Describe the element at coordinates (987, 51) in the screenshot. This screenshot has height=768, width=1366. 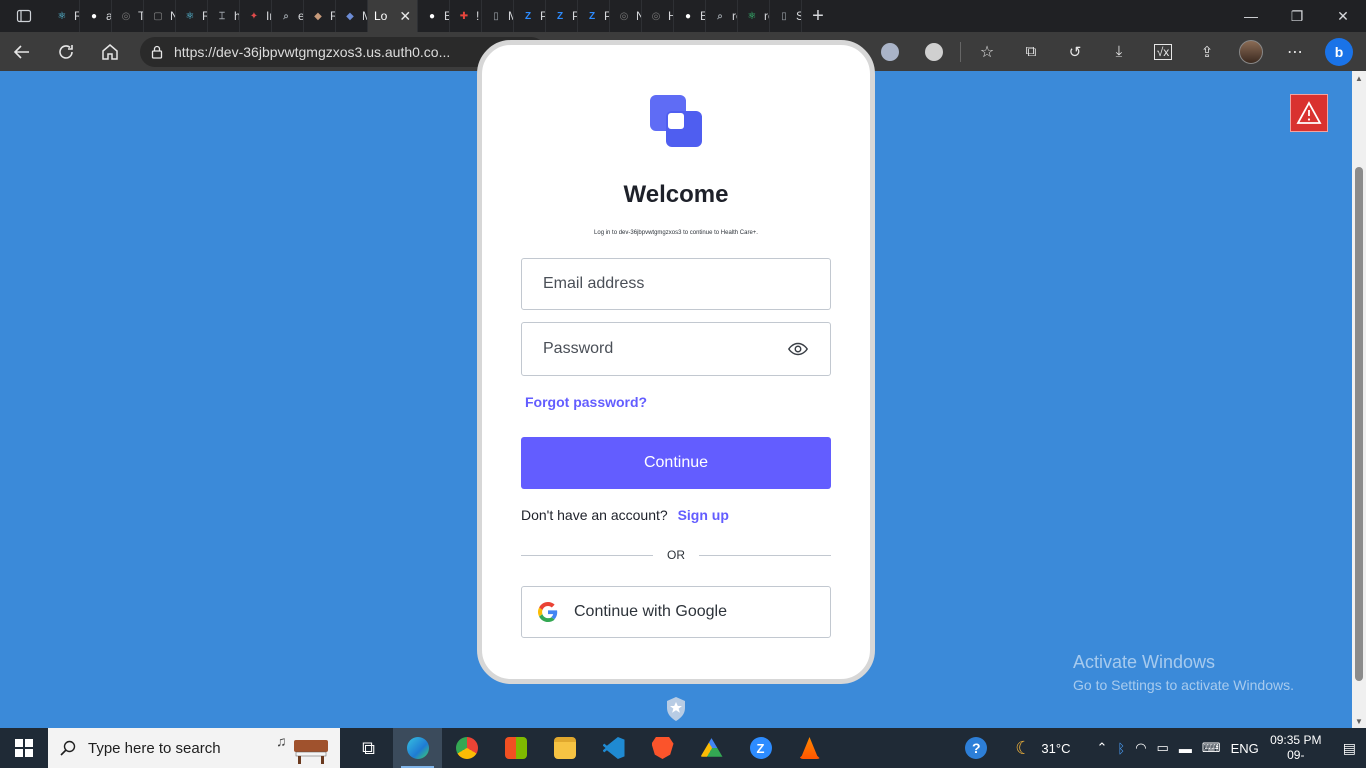
I see `favorites-icon: ☆` at that location.